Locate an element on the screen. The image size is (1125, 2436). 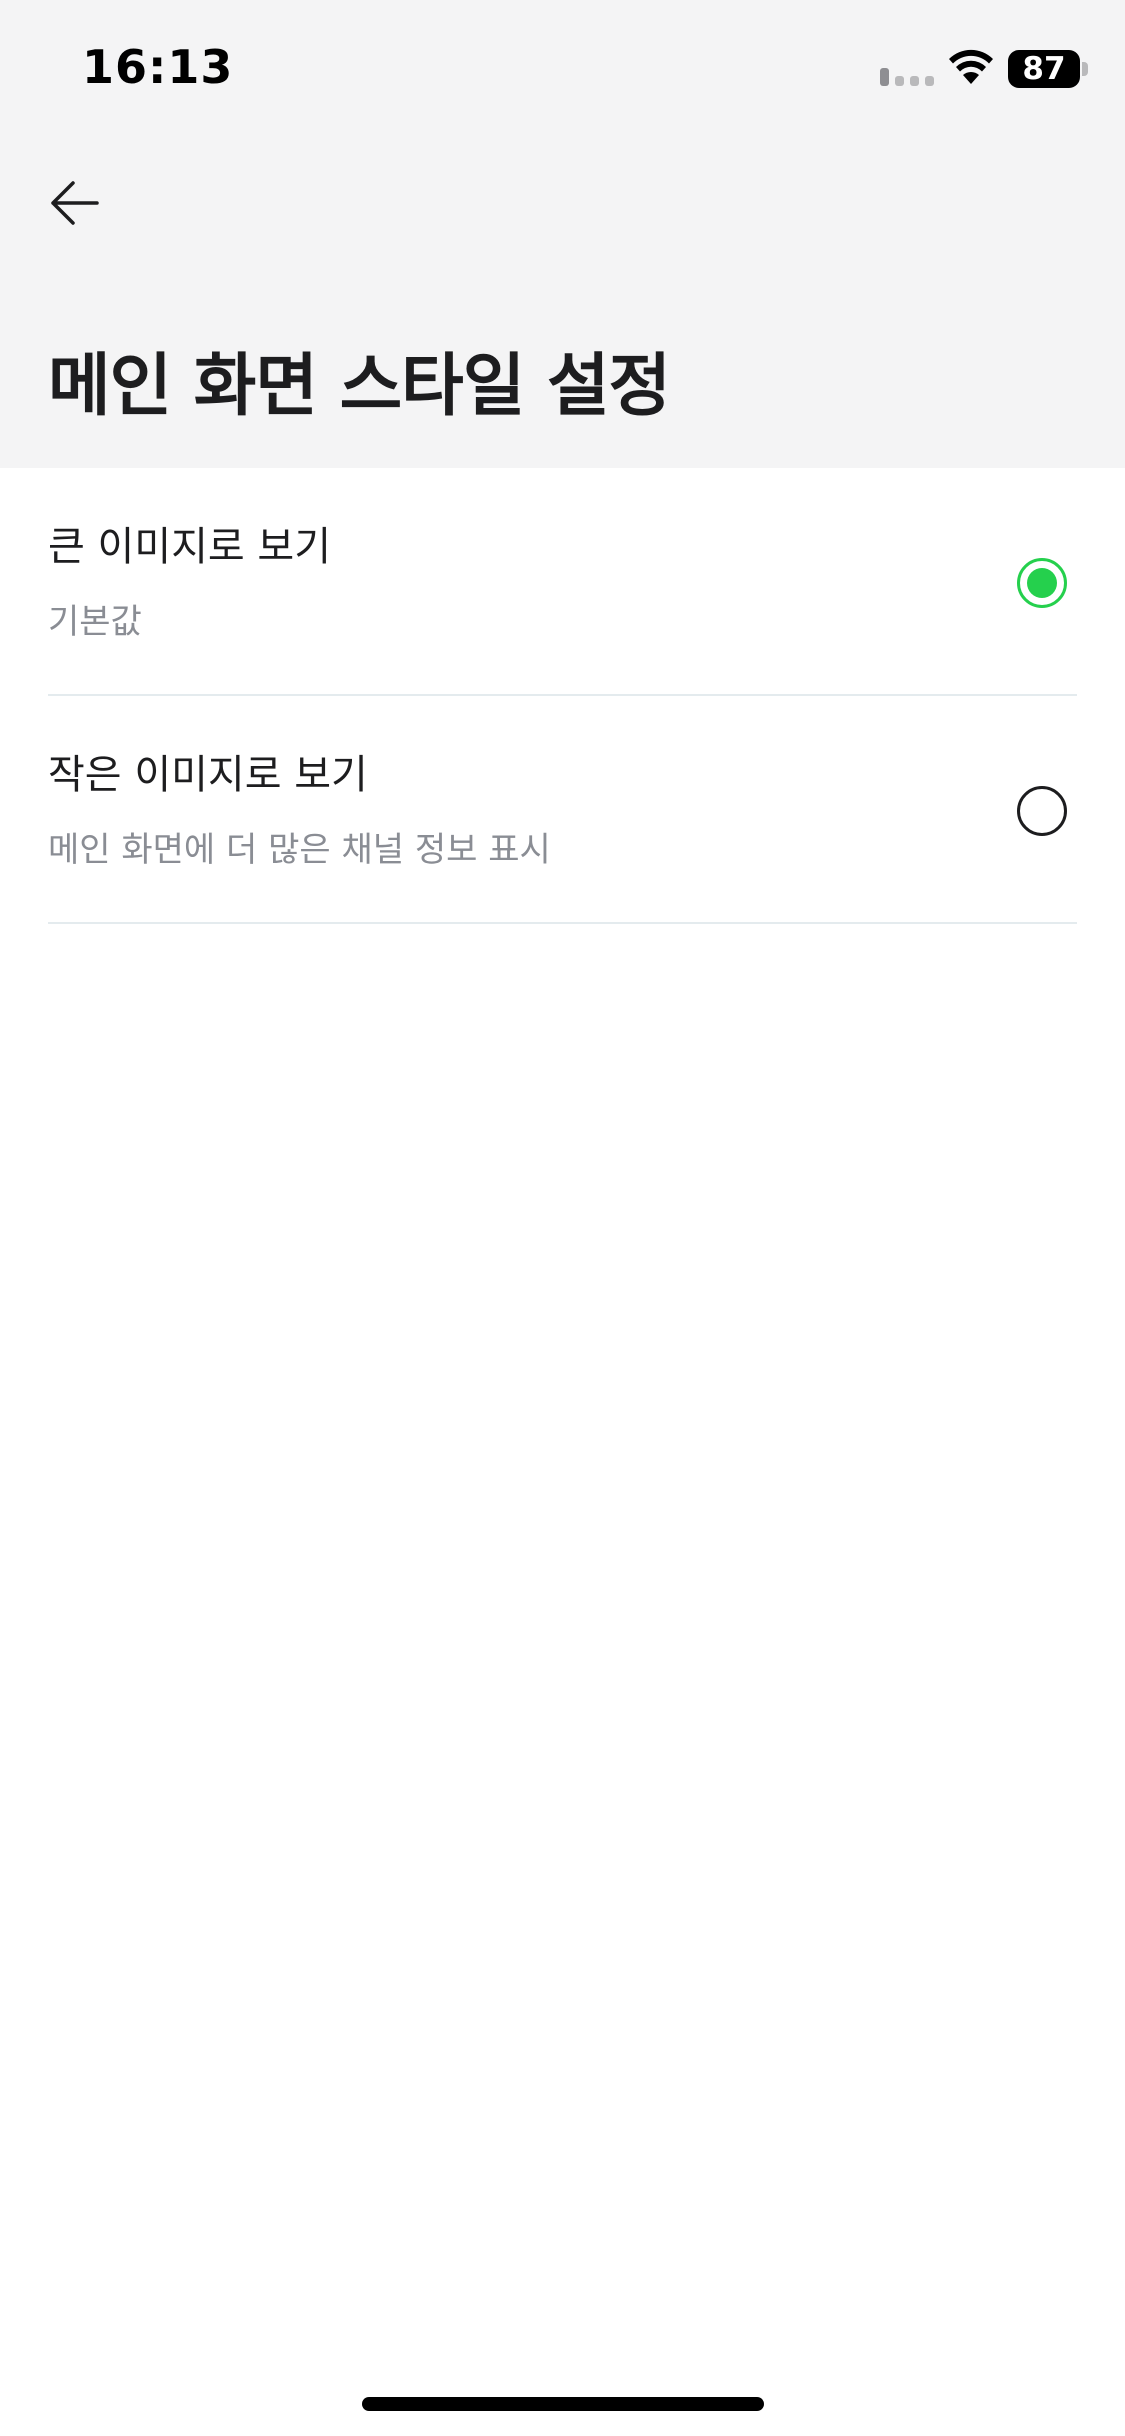
wifi-icon is located at coordinates (971, 66).